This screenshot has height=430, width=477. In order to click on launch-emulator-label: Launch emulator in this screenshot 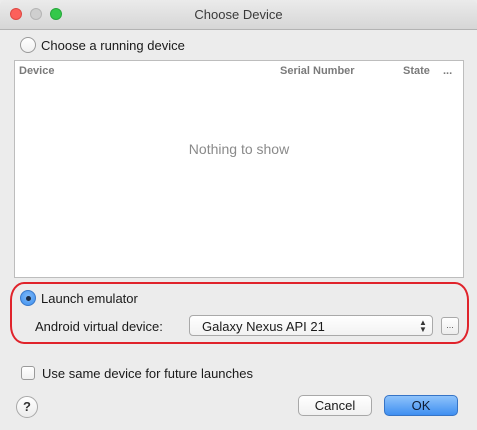, I will do `click(89, 298)`.